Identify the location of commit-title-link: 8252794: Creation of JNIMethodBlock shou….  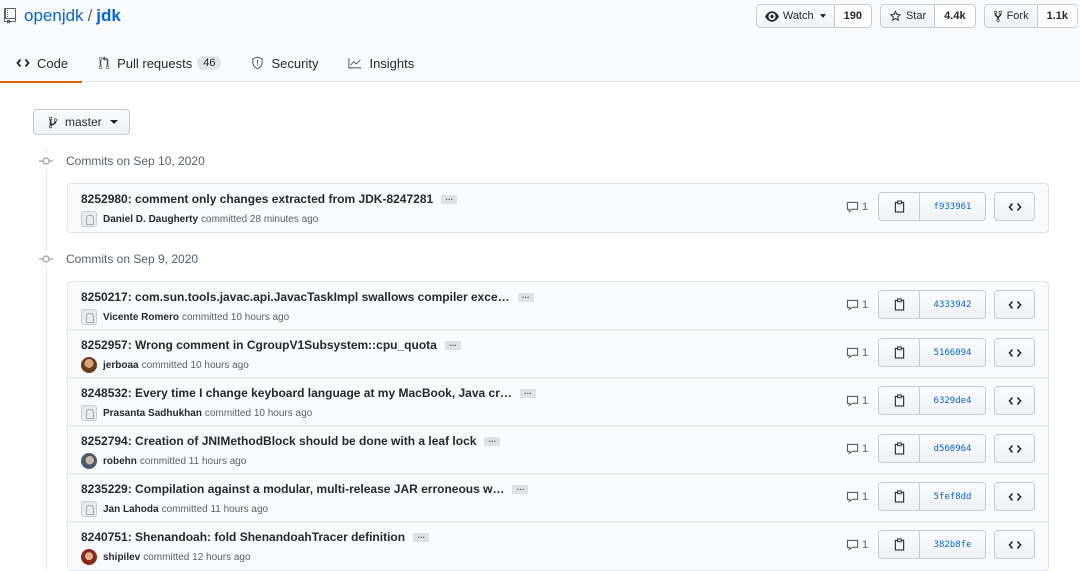
(278, 441).